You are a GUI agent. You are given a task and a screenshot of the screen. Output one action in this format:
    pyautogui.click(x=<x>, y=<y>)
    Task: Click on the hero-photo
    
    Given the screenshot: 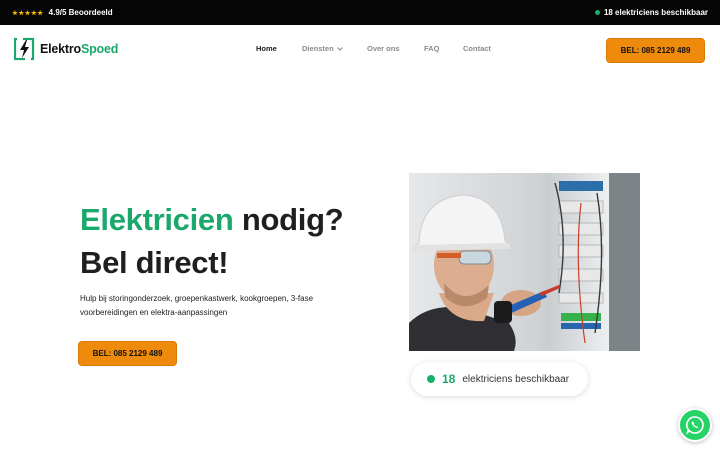 What is the action you would take?
    pyautogui.click(x=524, y=262)
    